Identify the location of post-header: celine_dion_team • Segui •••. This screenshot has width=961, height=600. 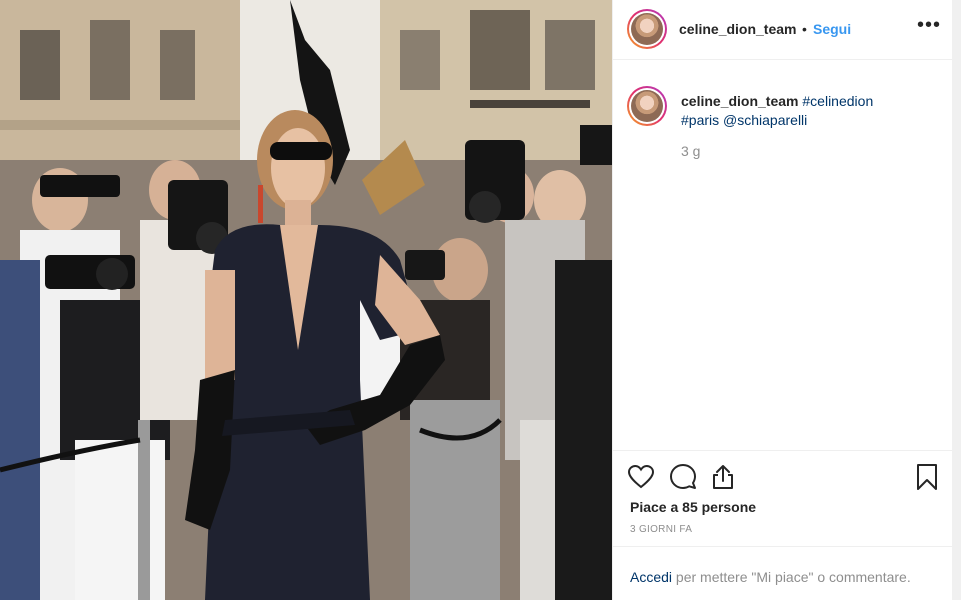
(783, 30).